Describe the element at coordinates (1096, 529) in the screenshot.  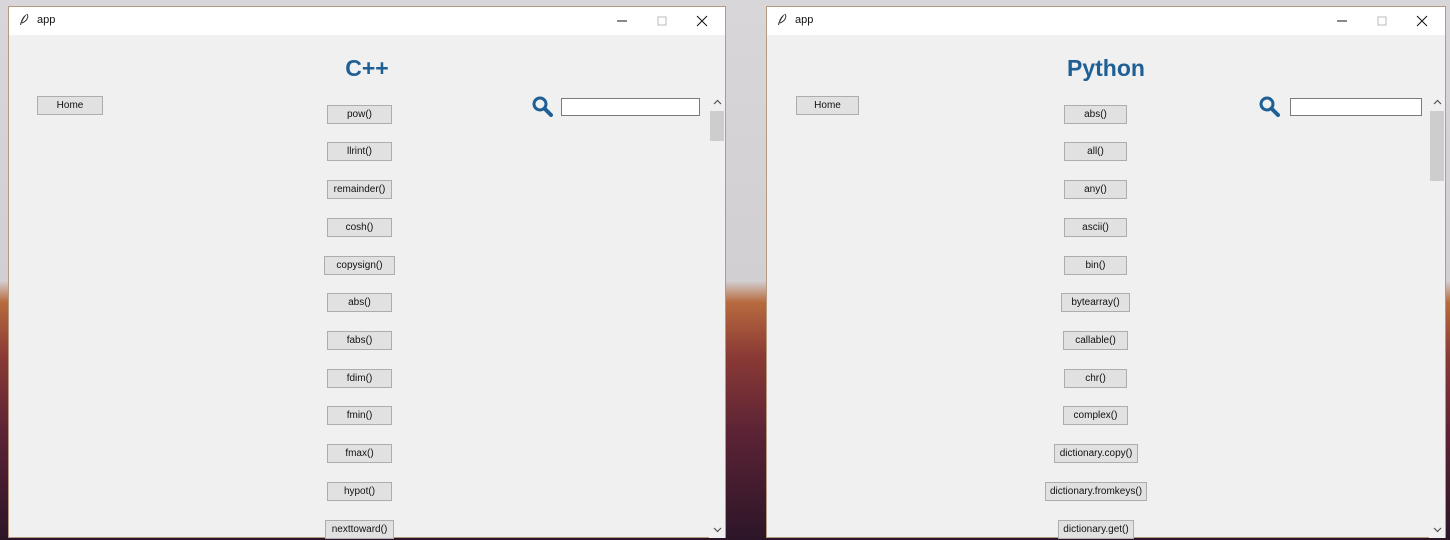
I see `function-button: dictionary.get()` at that location.